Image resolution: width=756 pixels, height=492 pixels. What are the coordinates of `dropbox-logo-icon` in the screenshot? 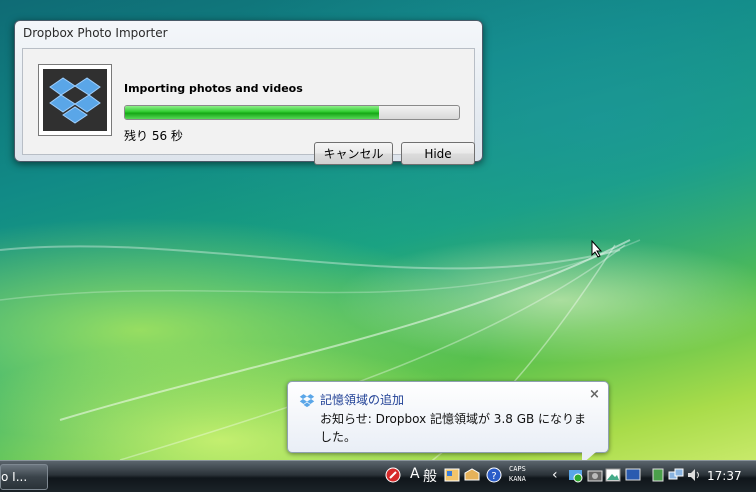 It's located at (75, 100).